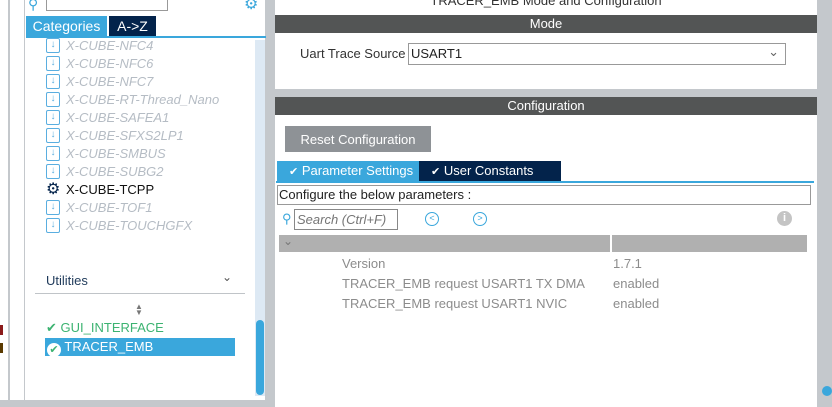 The image size is (832, 407). Describe the element at coordinates (110, 81) in the screenshot. I see `pack-label: X-CUBE-NFC7` at that location.